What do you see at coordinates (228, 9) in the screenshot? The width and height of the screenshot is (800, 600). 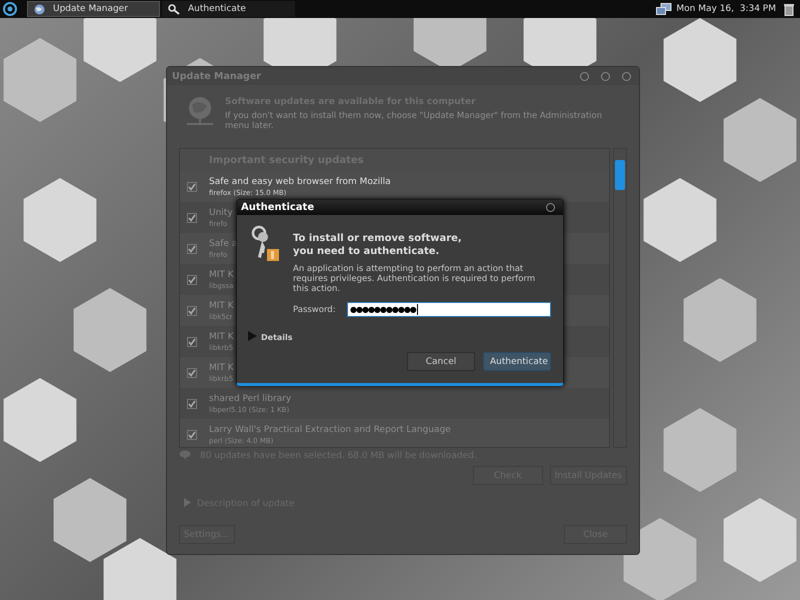 I see `taskbar-button: Authenticate` at bounding box center [228, 9].